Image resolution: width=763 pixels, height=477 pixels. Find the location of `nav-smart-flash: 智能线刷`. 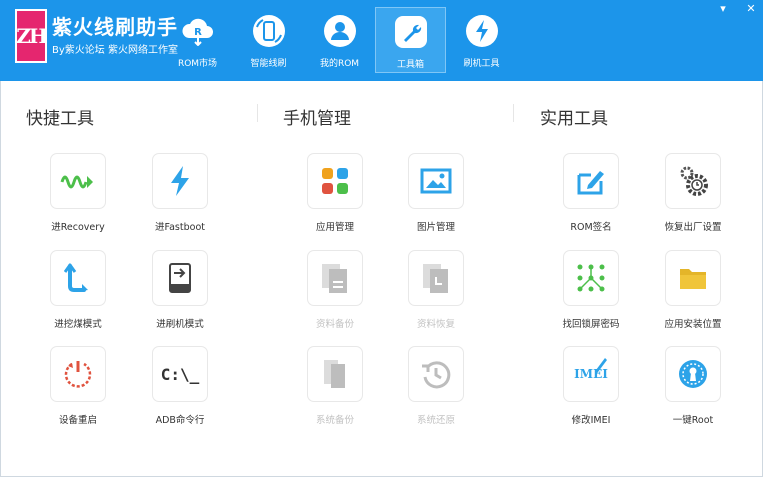

nav-smart-flash: 智能线刷 is located at coordinates (268, 40).